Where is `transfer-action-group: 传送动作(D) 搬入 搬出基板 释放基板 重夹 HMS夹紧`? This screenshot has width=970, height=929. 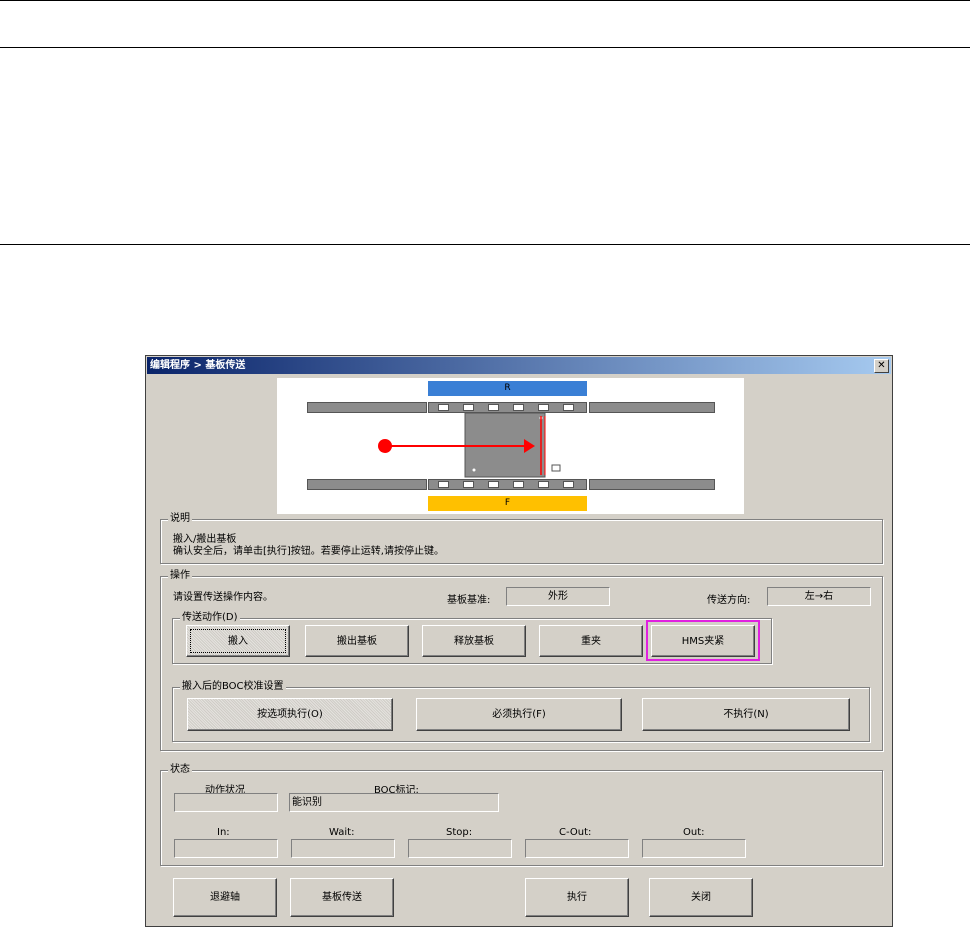
transfer-action-group: 传送动作(D) 搬入 搬出基板 释放基板 重夹 HMS夹紧 is located at coordinates (472, 638).